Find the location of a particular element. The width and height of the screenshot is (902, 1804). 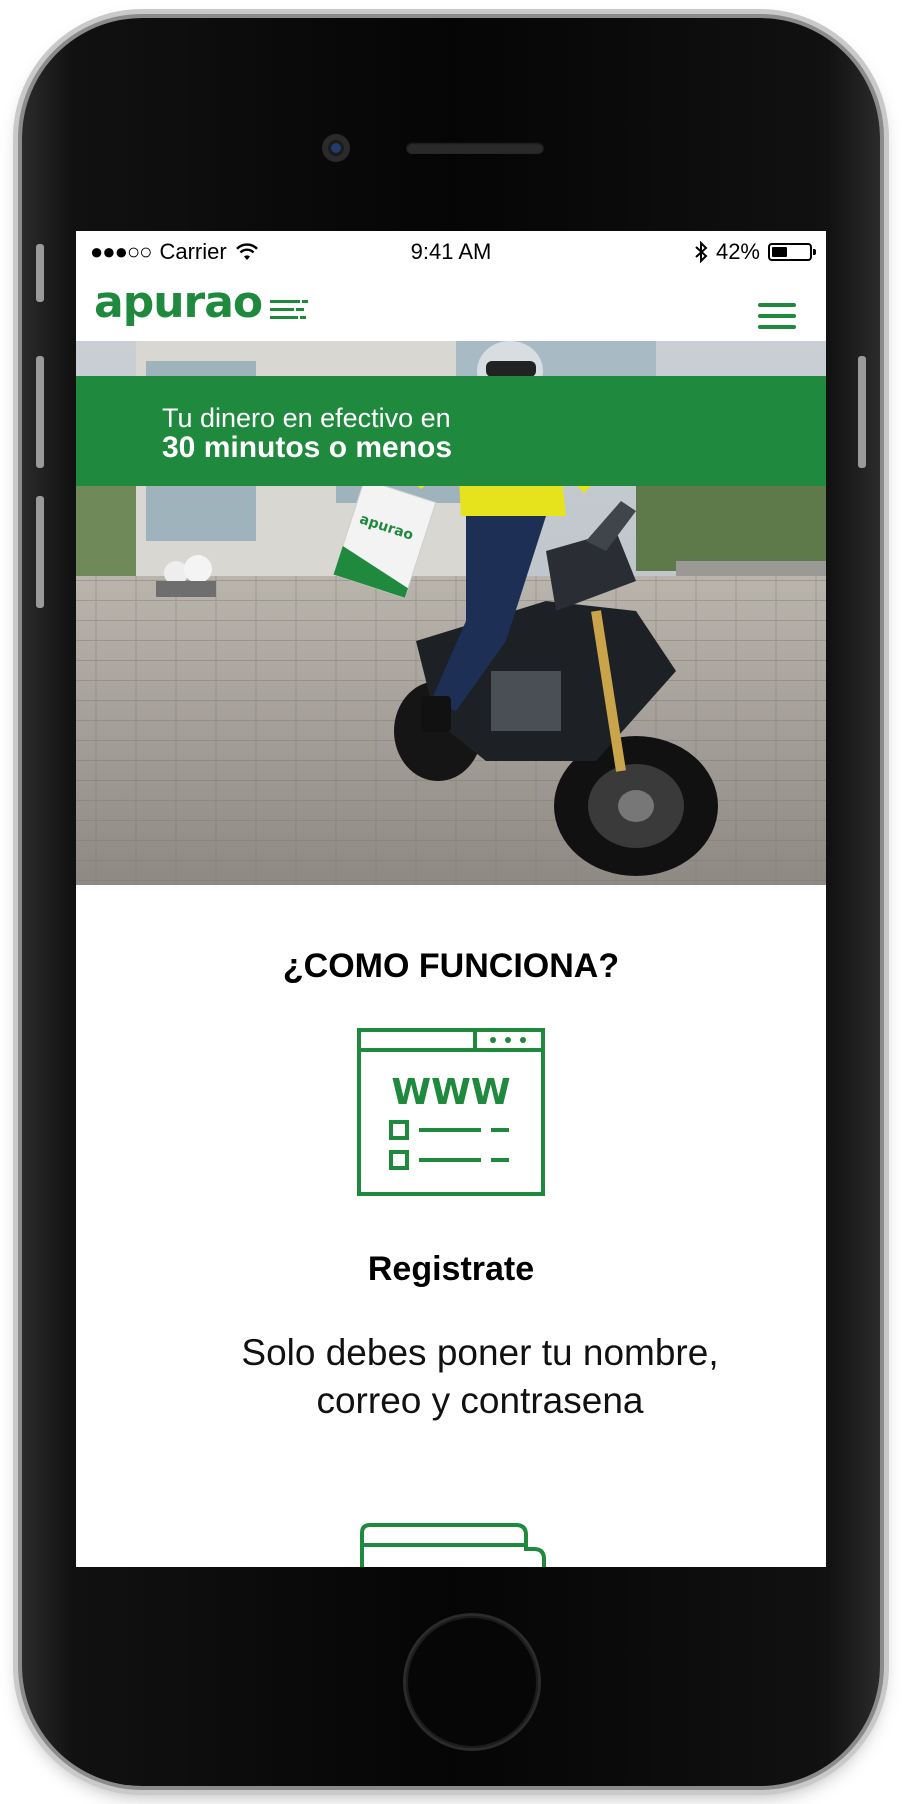

mute-switch is located at coordinates (40, 273).